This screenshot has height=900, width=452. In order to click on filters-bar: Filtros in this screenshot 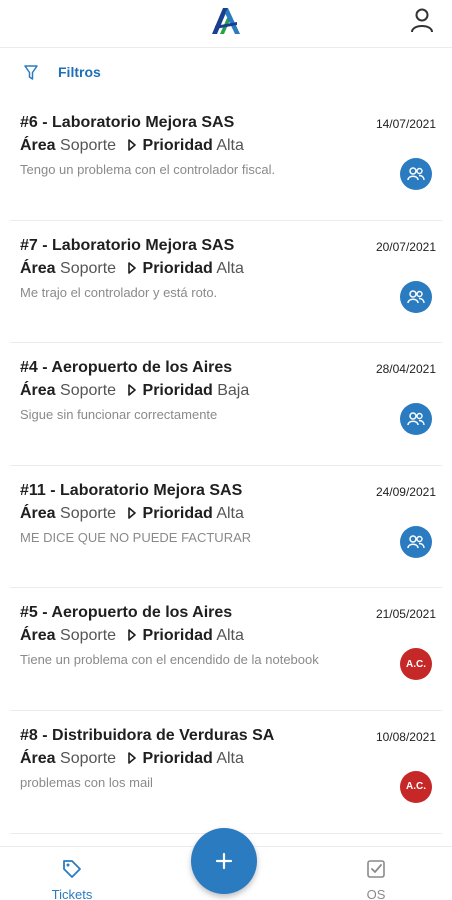, I will do `click(226, 73)`.